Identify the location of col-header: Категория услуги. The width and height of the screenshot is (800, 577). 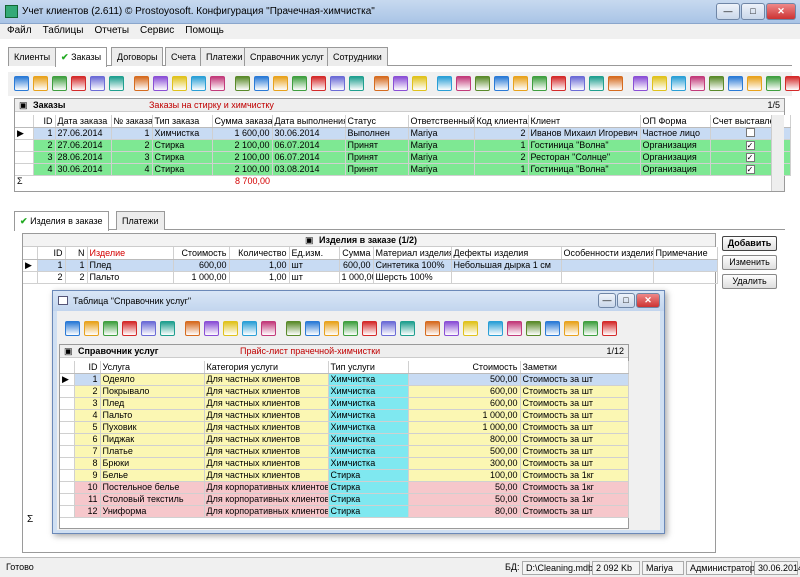
(266, 367).